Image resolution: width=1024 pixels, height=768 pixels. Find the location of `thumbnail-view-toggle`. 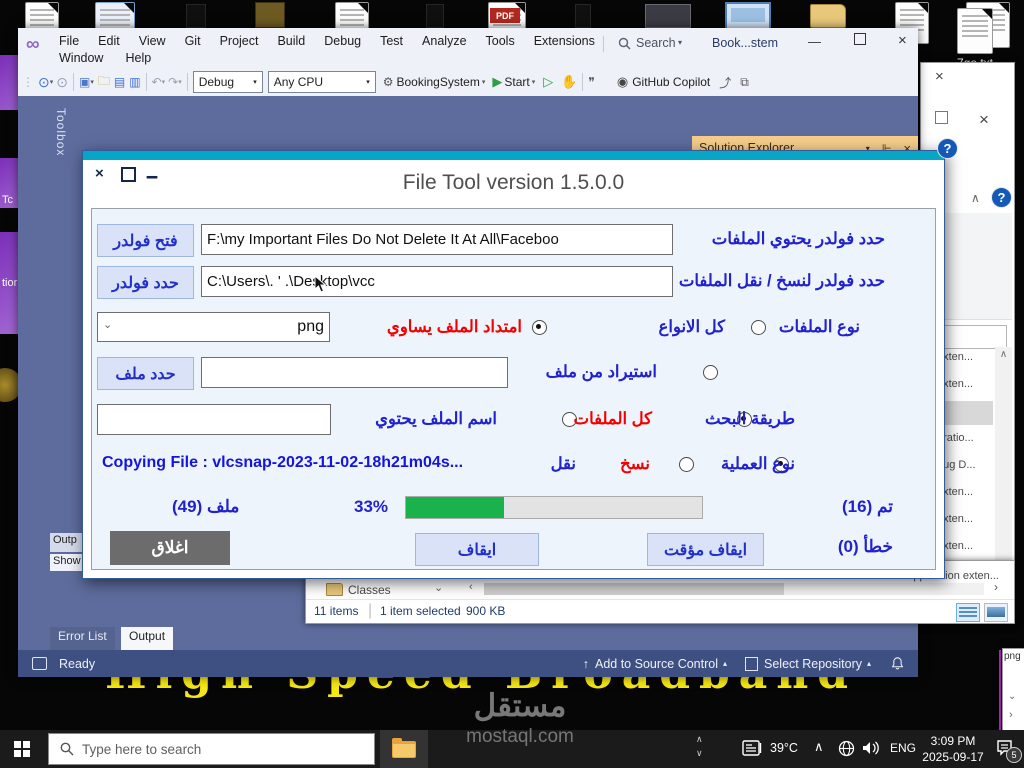

thumbnail-view-toggle is located at coordinates (996, 612).